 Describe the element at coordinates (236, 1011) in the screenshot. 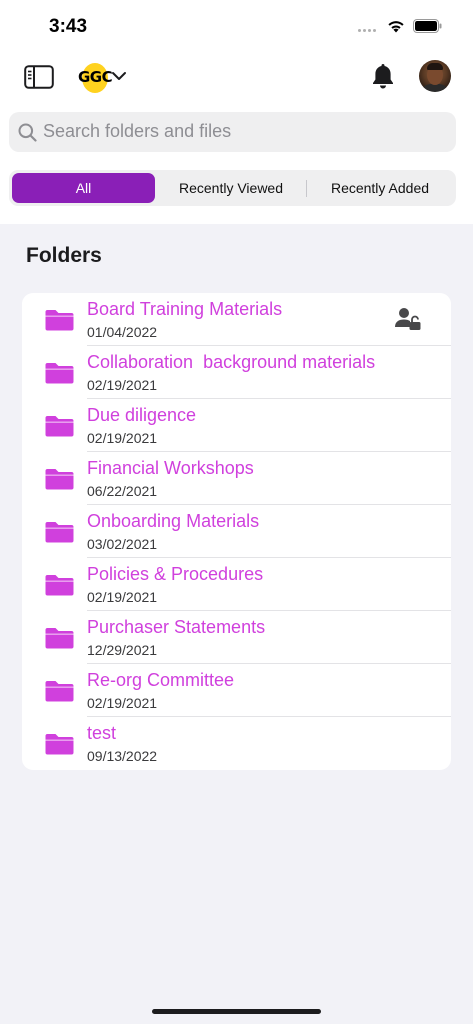

I see `home-indicator` at that location.